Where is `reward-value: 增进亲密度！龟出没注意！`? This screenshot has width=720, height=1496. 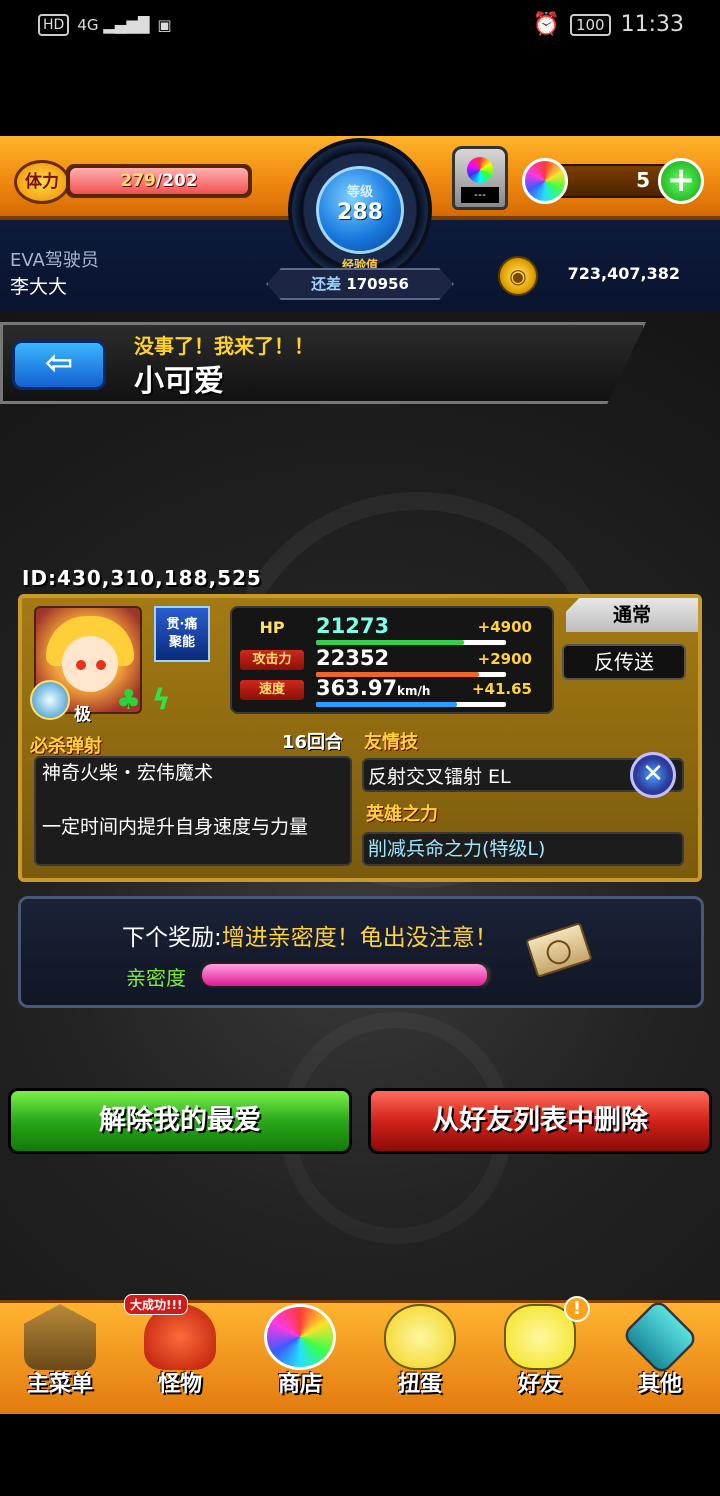 reward-value: 增进亲密度！龟出没注意！ is located at coordinates (359, 938).